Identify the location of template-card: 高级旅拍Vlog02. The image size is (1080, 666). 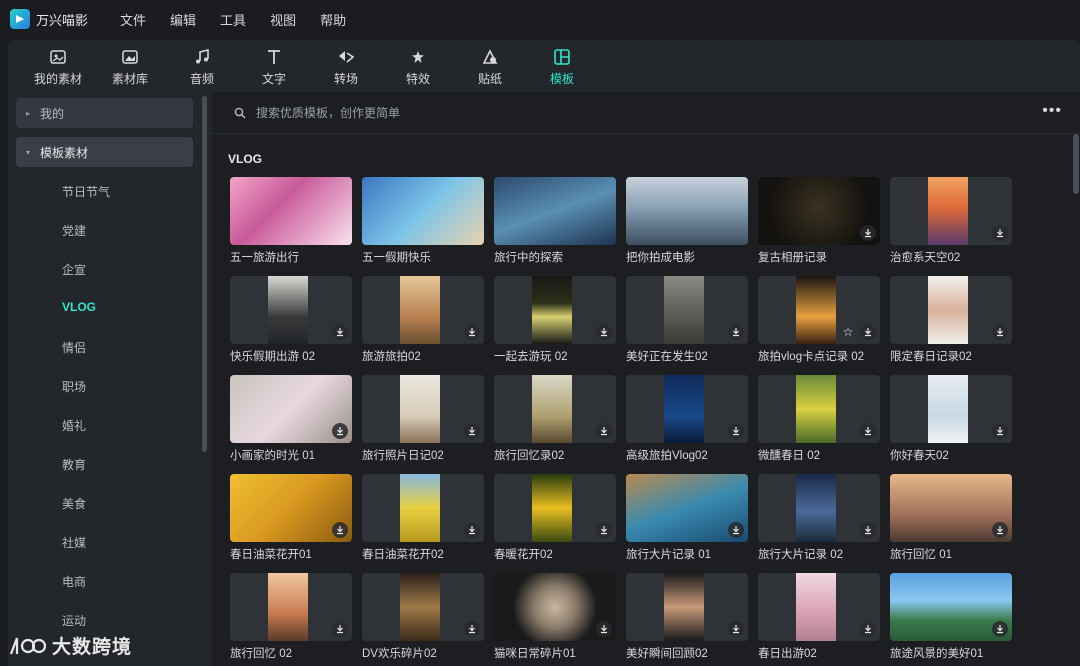
(687, 419).